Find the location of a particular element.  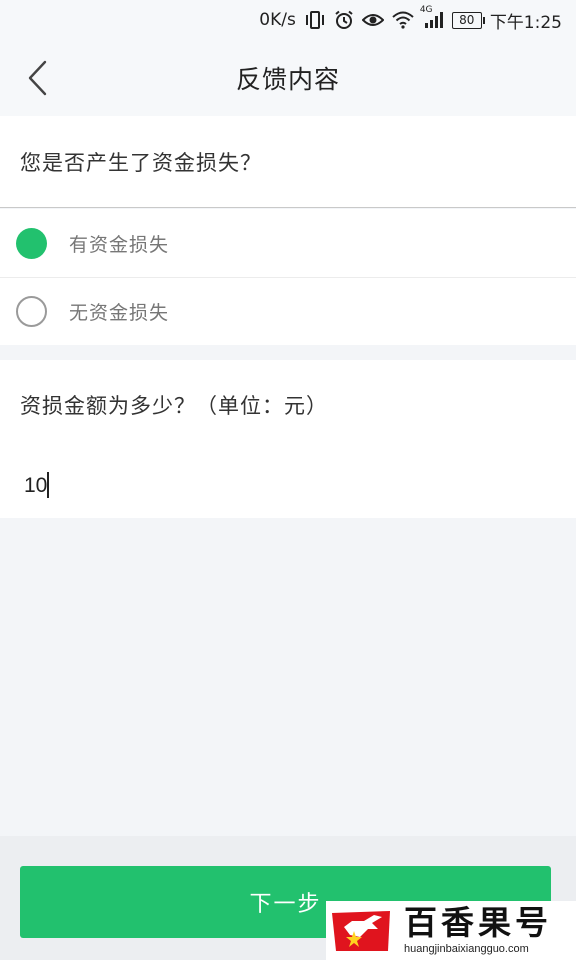

amount-value: 10 is located at coordinates (36, 485).